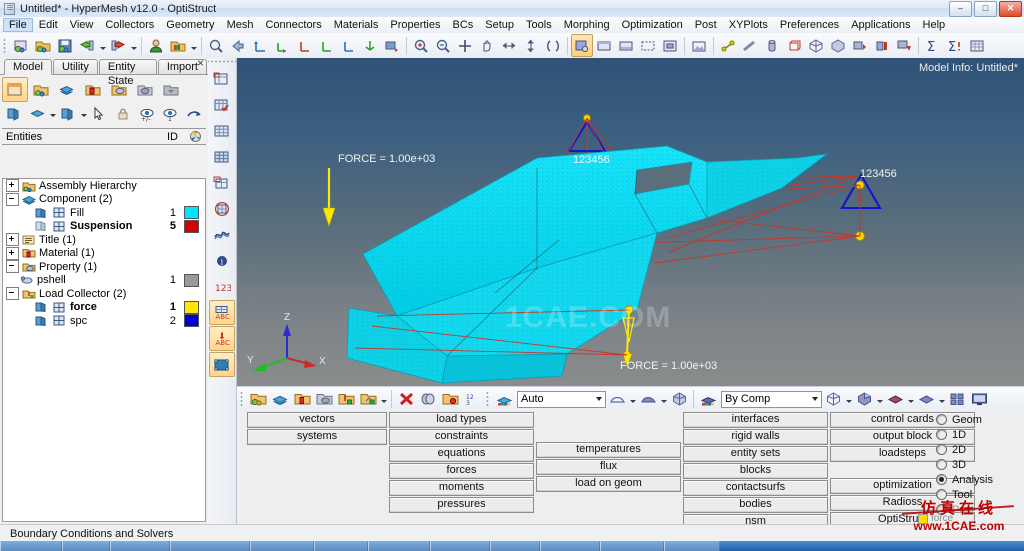 This screenshot has height=551, width=1024. What do you see at coordinates (755, 454) in the screenshot?
I see `panel-btn-entity-sets: entity sets` at bounding box center [755, 454].